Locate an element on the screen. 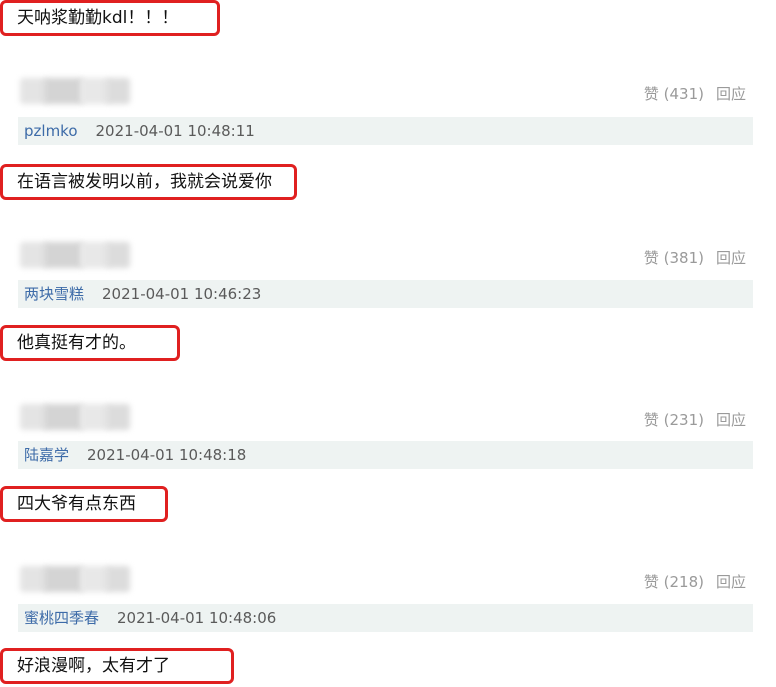  comment-actions: 赞 (431) 回应 is located at coordinates (695, 93).